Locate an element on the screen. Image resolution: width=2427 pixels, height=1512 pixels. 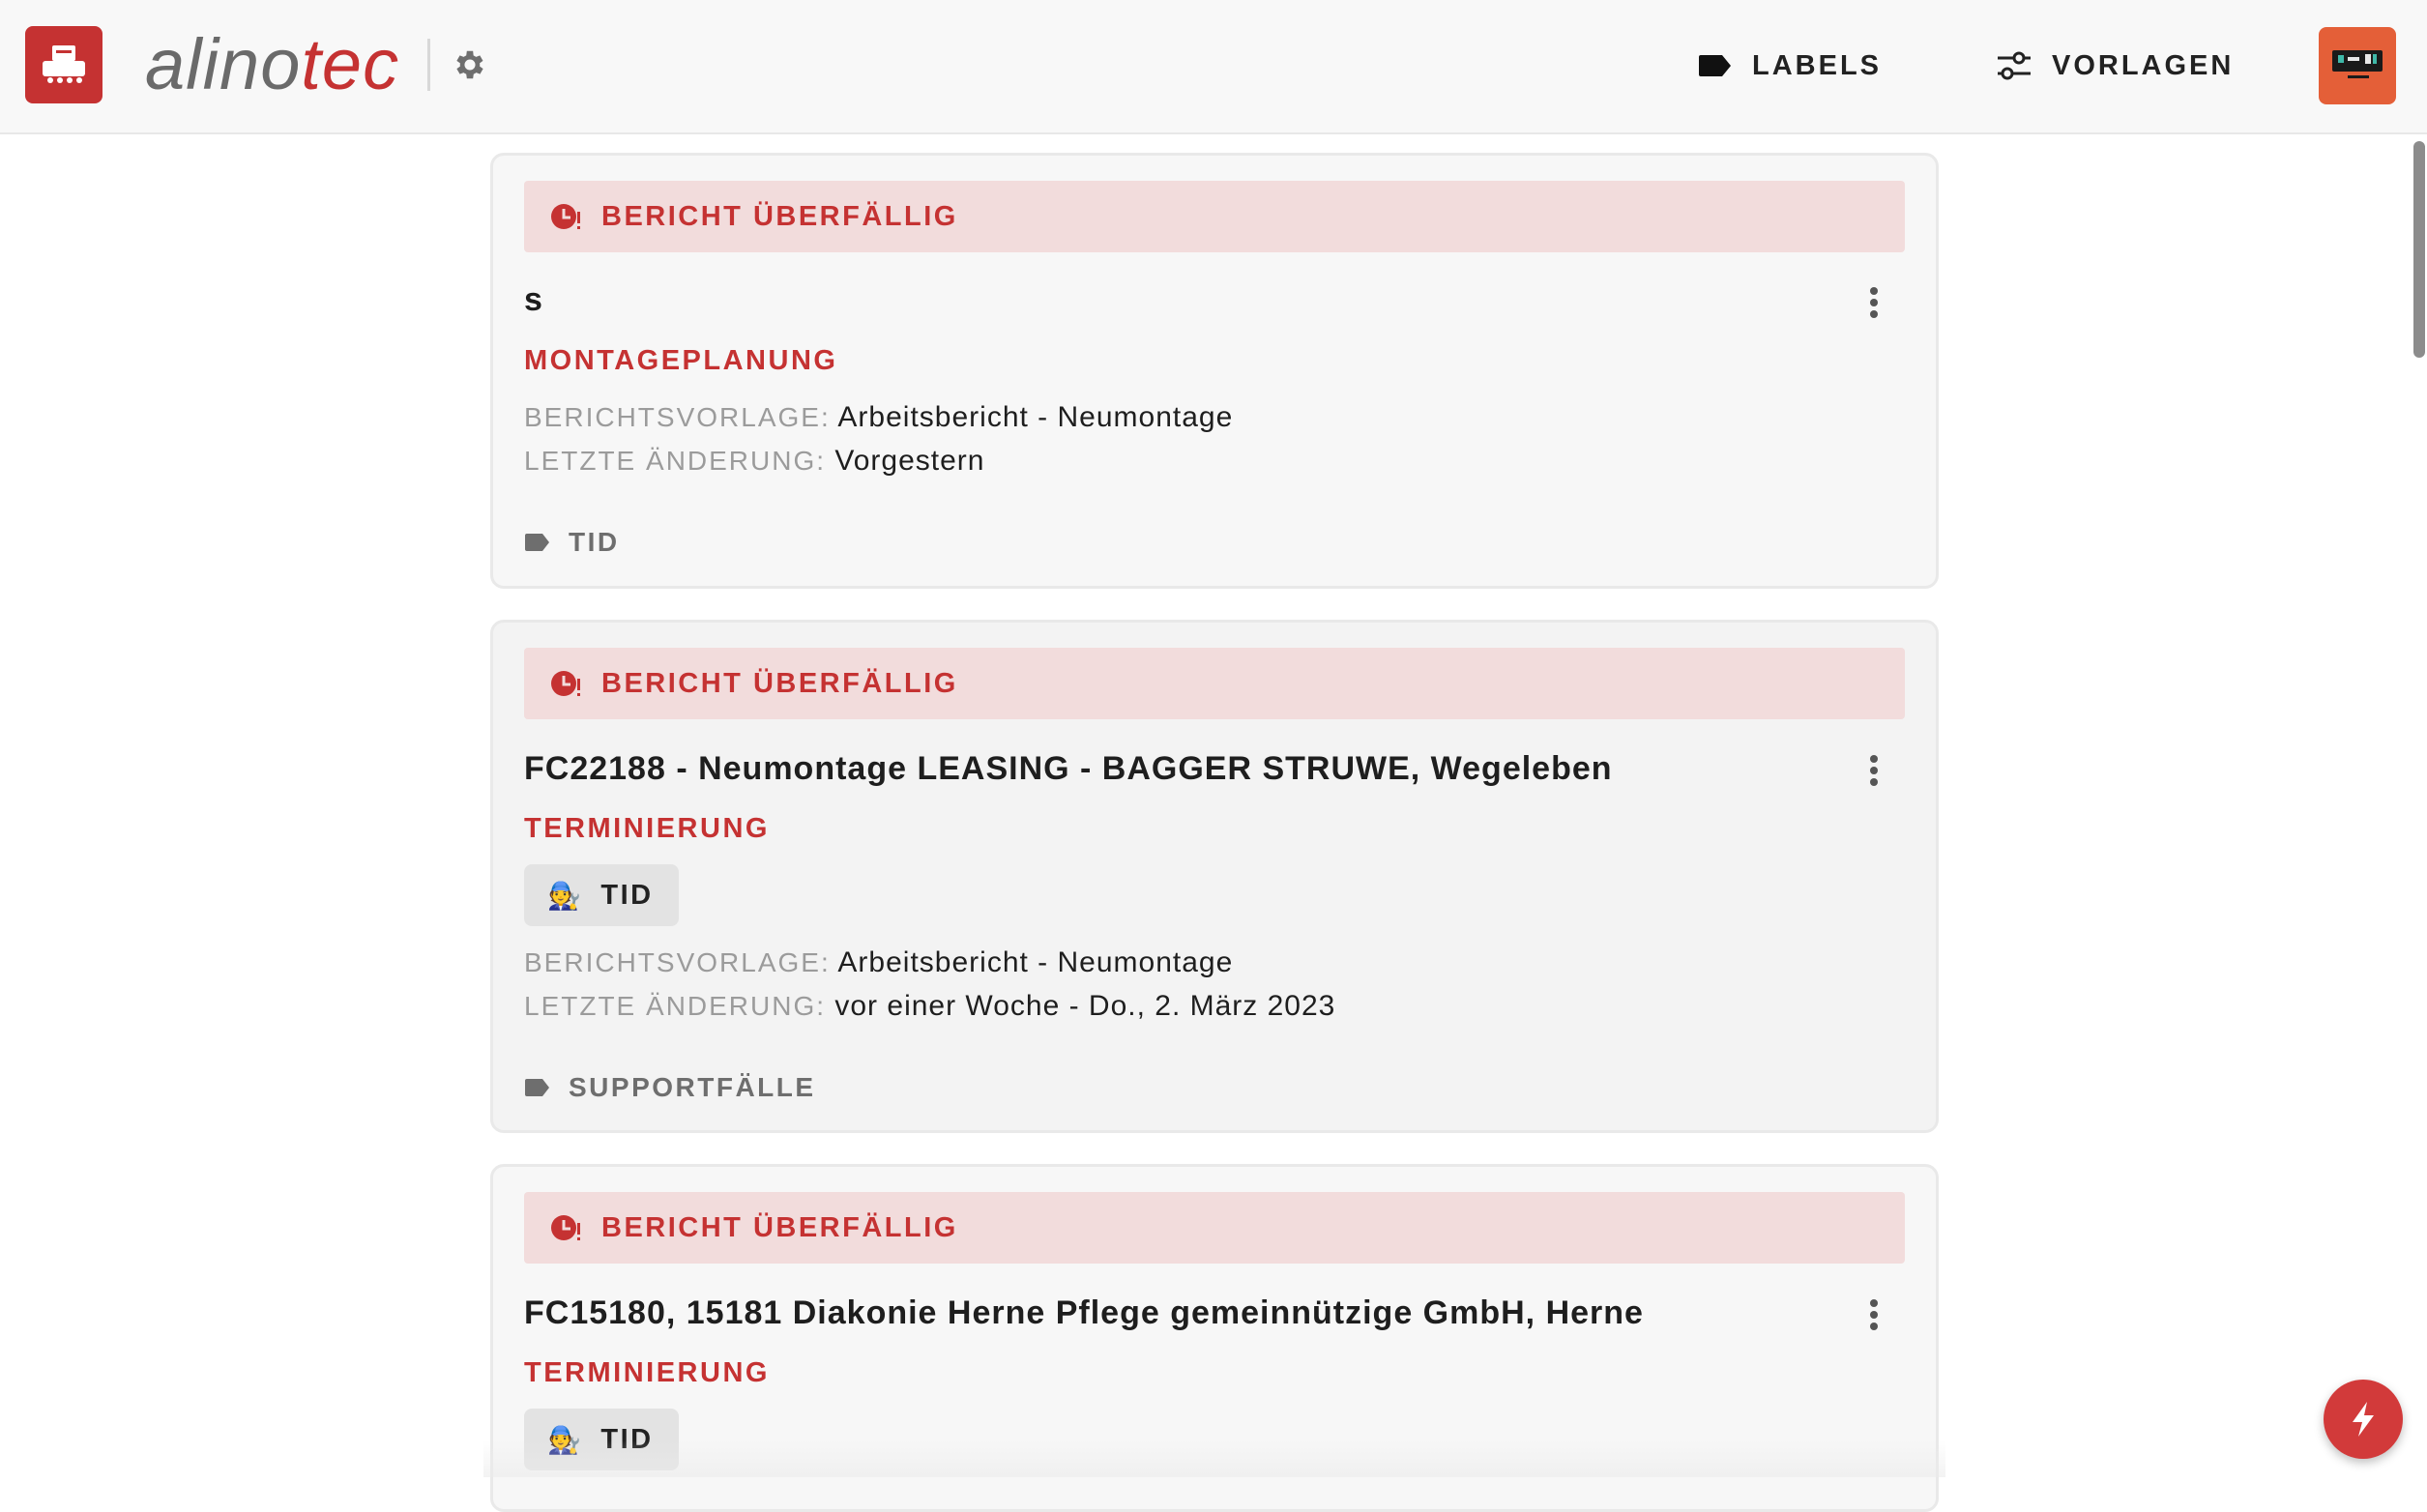
report-title: s is located at coordinates (534, 300).